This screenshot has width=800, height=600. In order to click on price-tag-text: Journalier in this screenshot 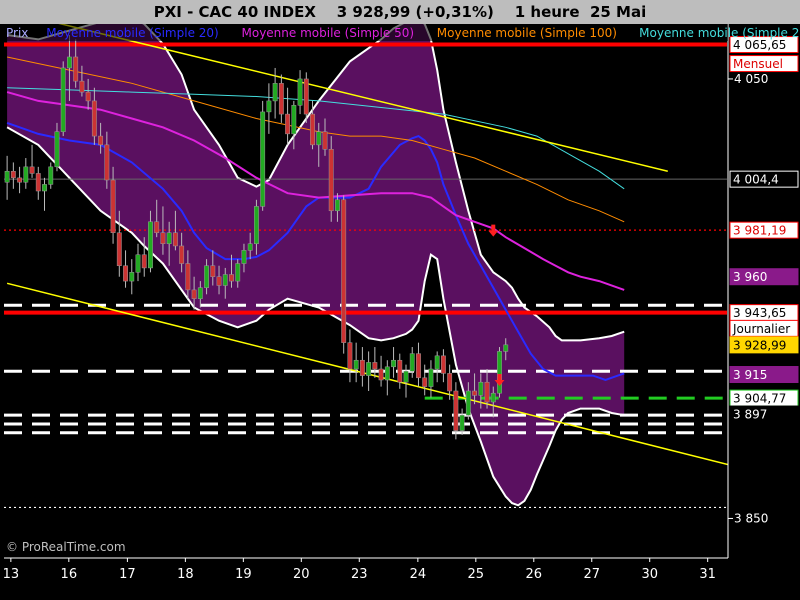, I will do `click(761, 329)`.